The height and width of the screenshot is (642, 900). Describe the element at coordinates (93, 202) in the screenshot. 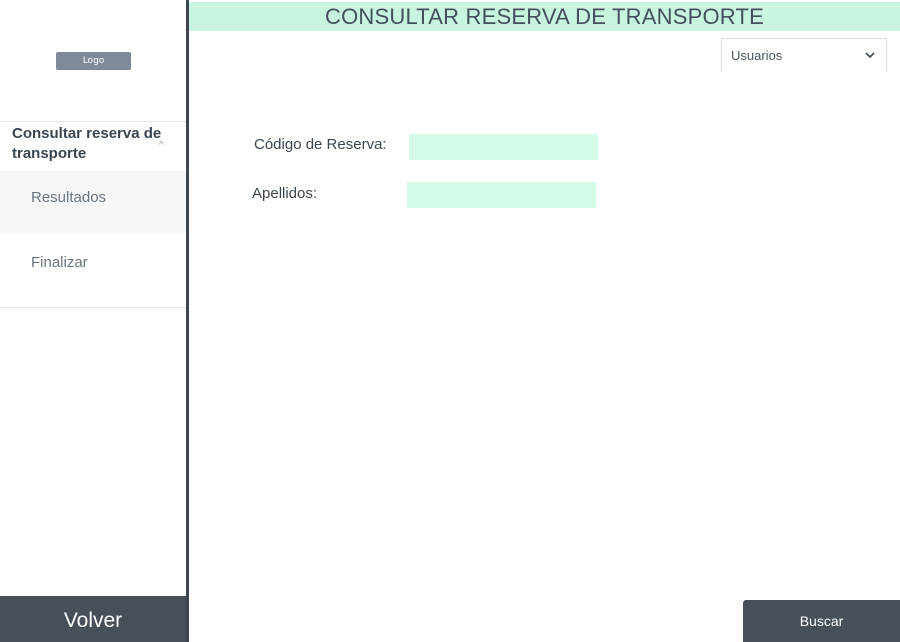

I see `sidebar-item-resultados: Resultados` at that location.